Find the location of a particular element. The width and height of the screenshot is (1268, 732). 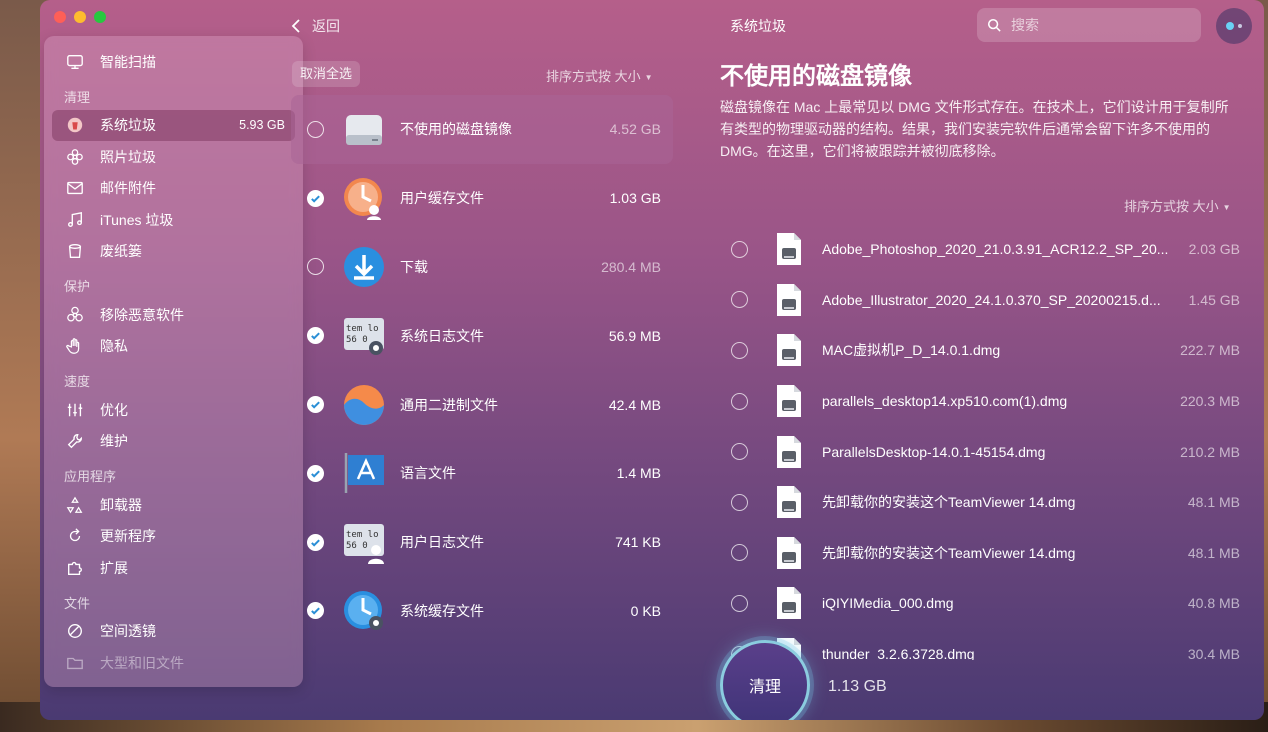

sidebar-item-lens: 空间透镜 is located at coordinates (173, 632).